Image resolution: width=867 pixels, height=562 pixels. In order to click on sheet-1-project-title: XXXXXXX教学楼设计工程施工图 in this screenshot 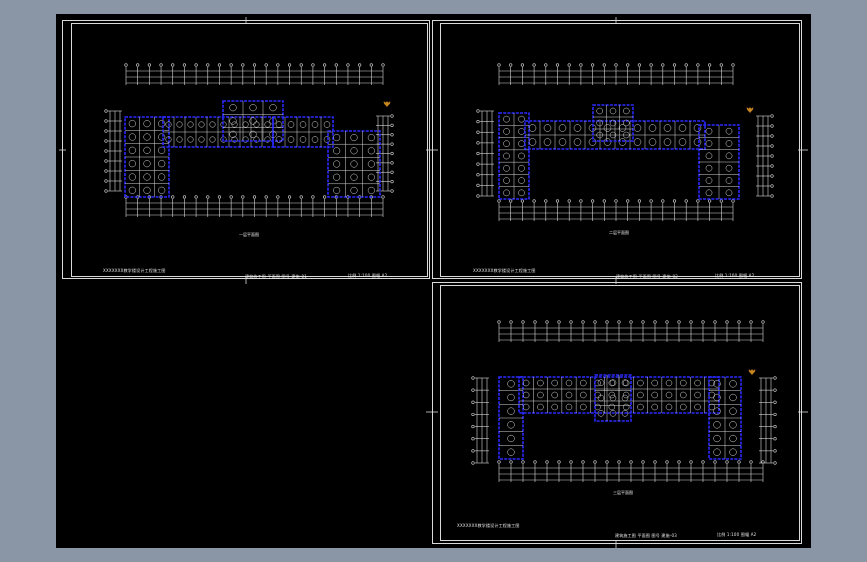, I will do `click(134, 270)`.